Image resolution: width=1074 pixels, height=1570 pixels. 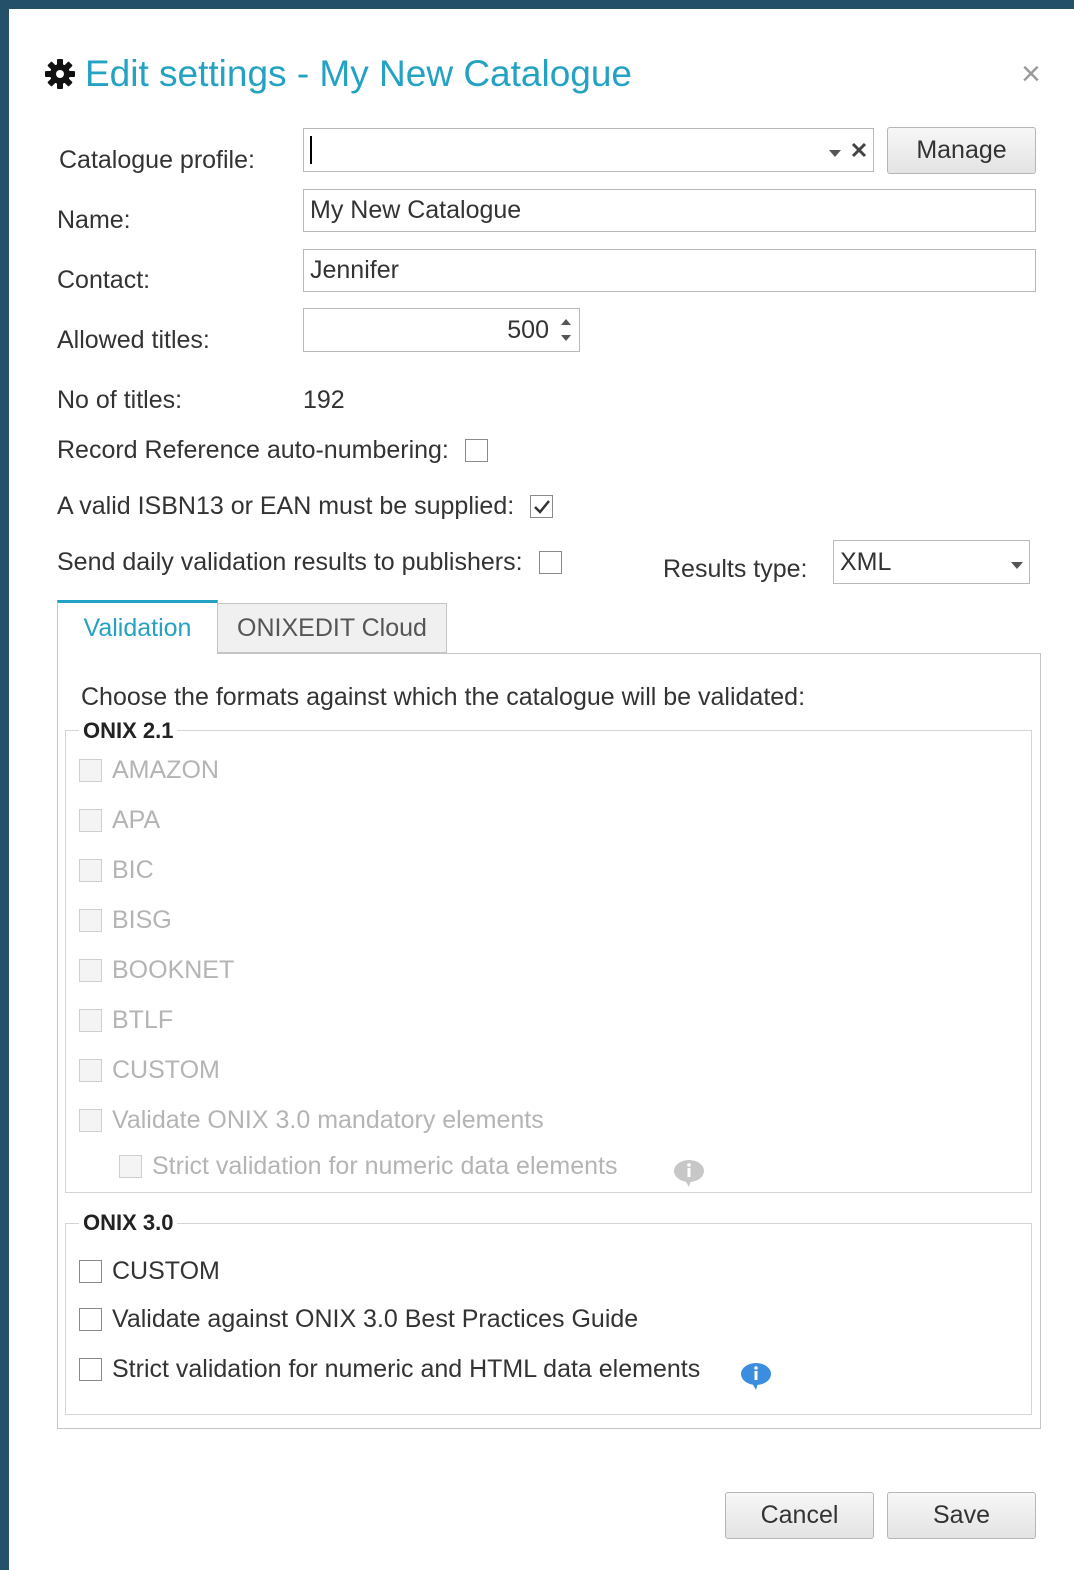 What do you see at coordinates (94, 220) in the screenshot?
I see `name-label: Name:` at bounding box center [94, 220].